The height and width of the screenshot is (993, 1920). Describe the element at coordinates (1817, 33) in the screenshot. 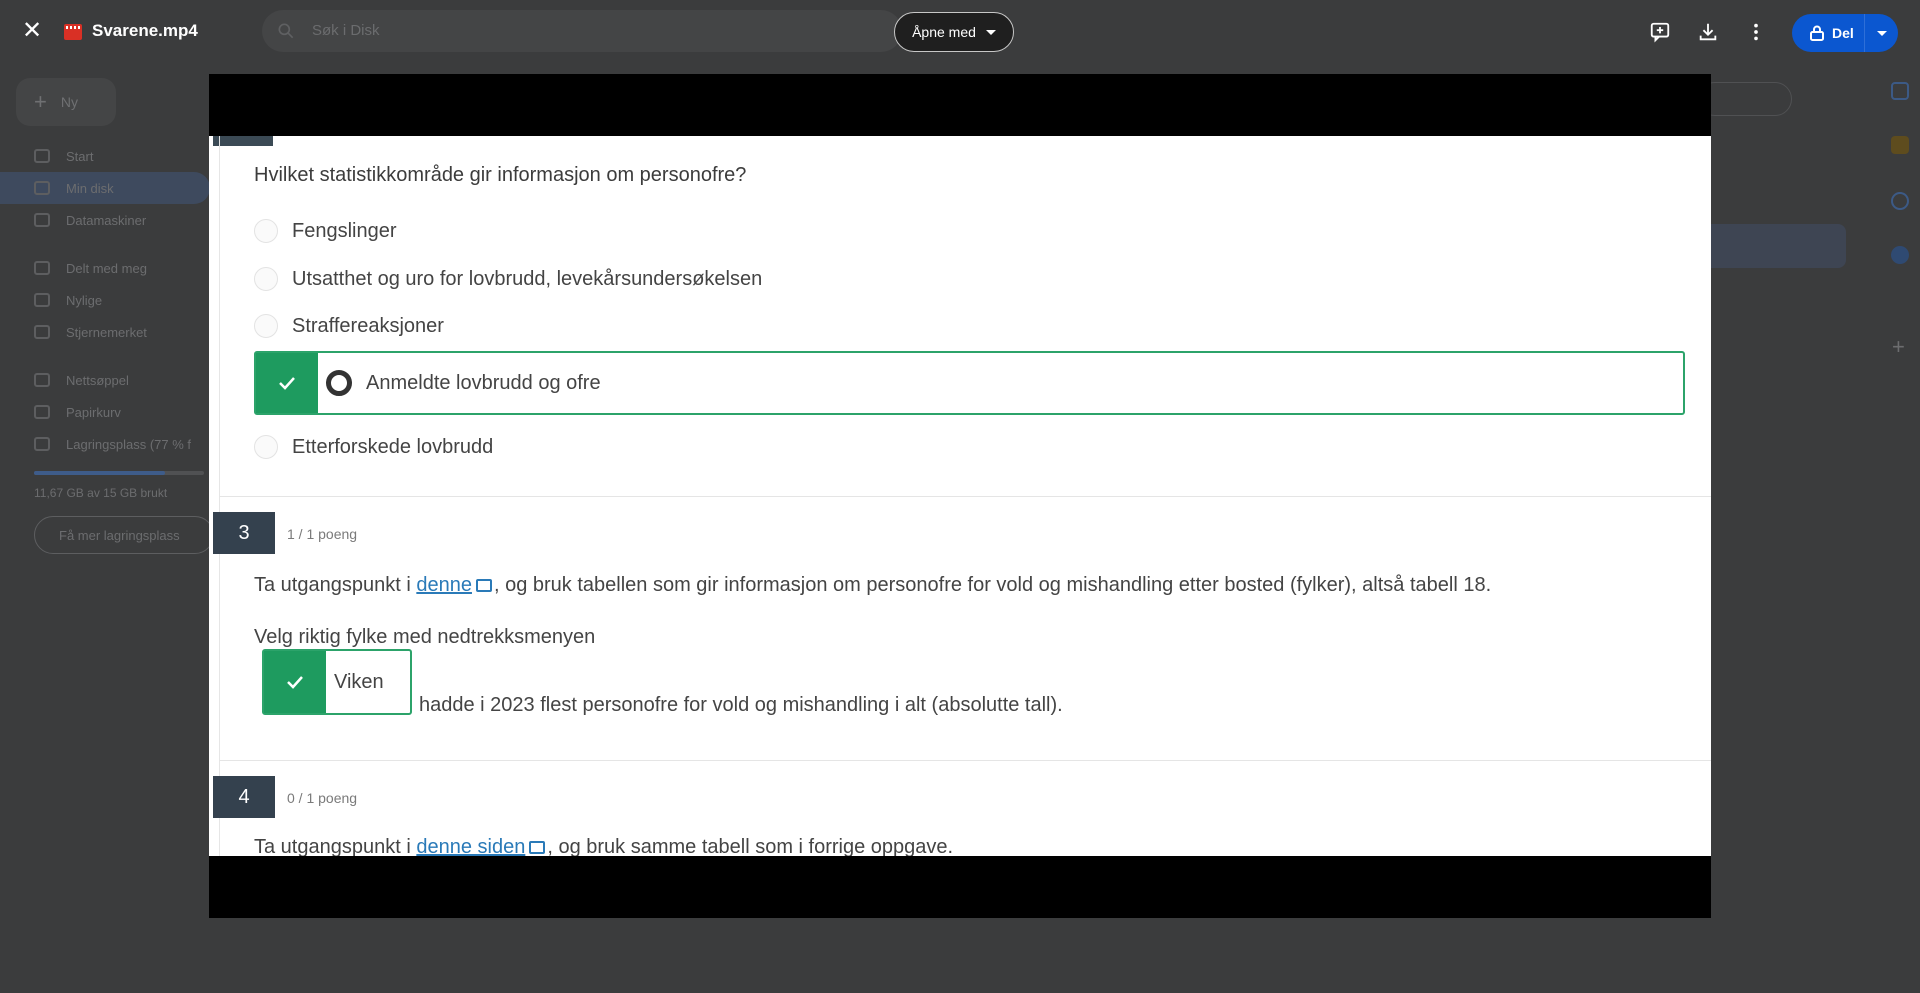

I see `lock-icon` at that location.